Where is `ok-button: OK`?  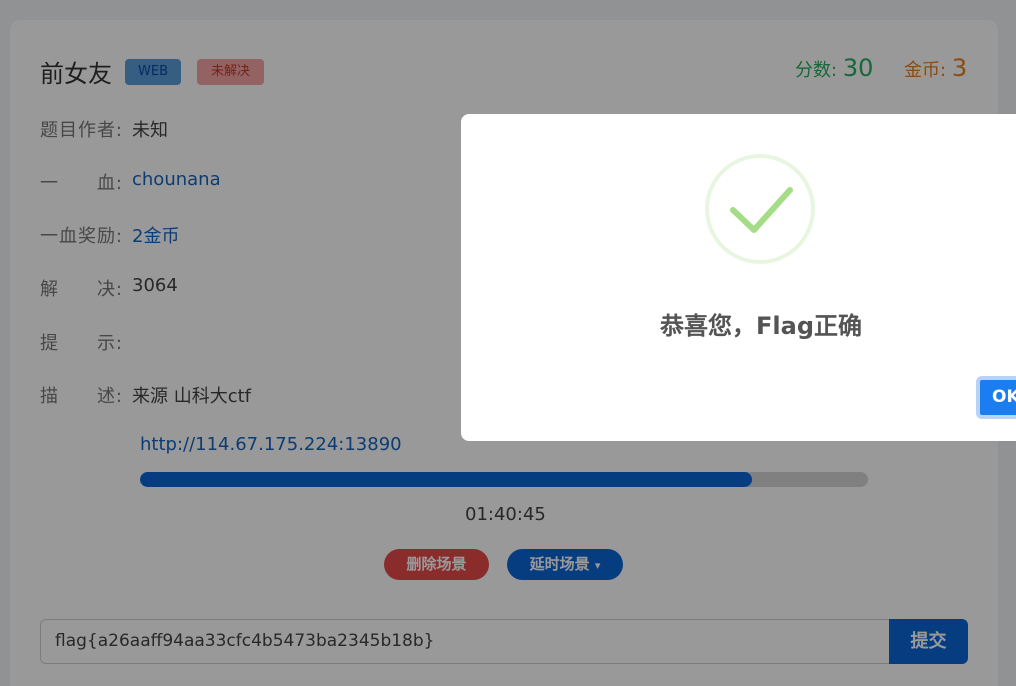
ok-button: OK is located at coordinates (996, 397).